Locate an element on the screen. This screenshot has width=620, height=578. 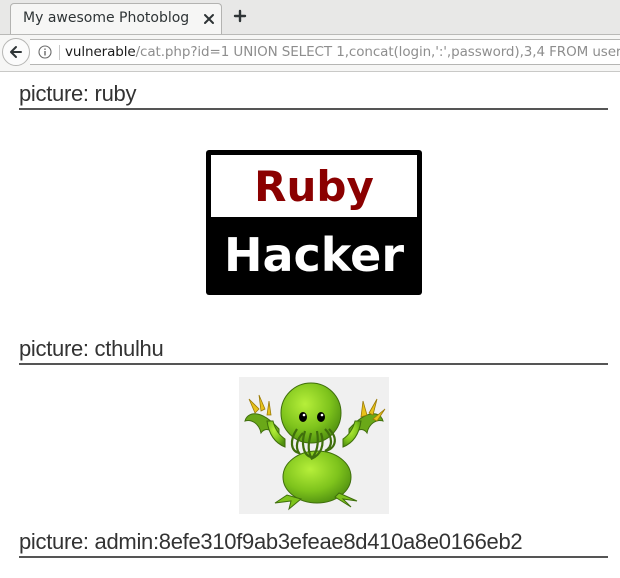
back-arrow-icon is located at coordinates (16, 52).